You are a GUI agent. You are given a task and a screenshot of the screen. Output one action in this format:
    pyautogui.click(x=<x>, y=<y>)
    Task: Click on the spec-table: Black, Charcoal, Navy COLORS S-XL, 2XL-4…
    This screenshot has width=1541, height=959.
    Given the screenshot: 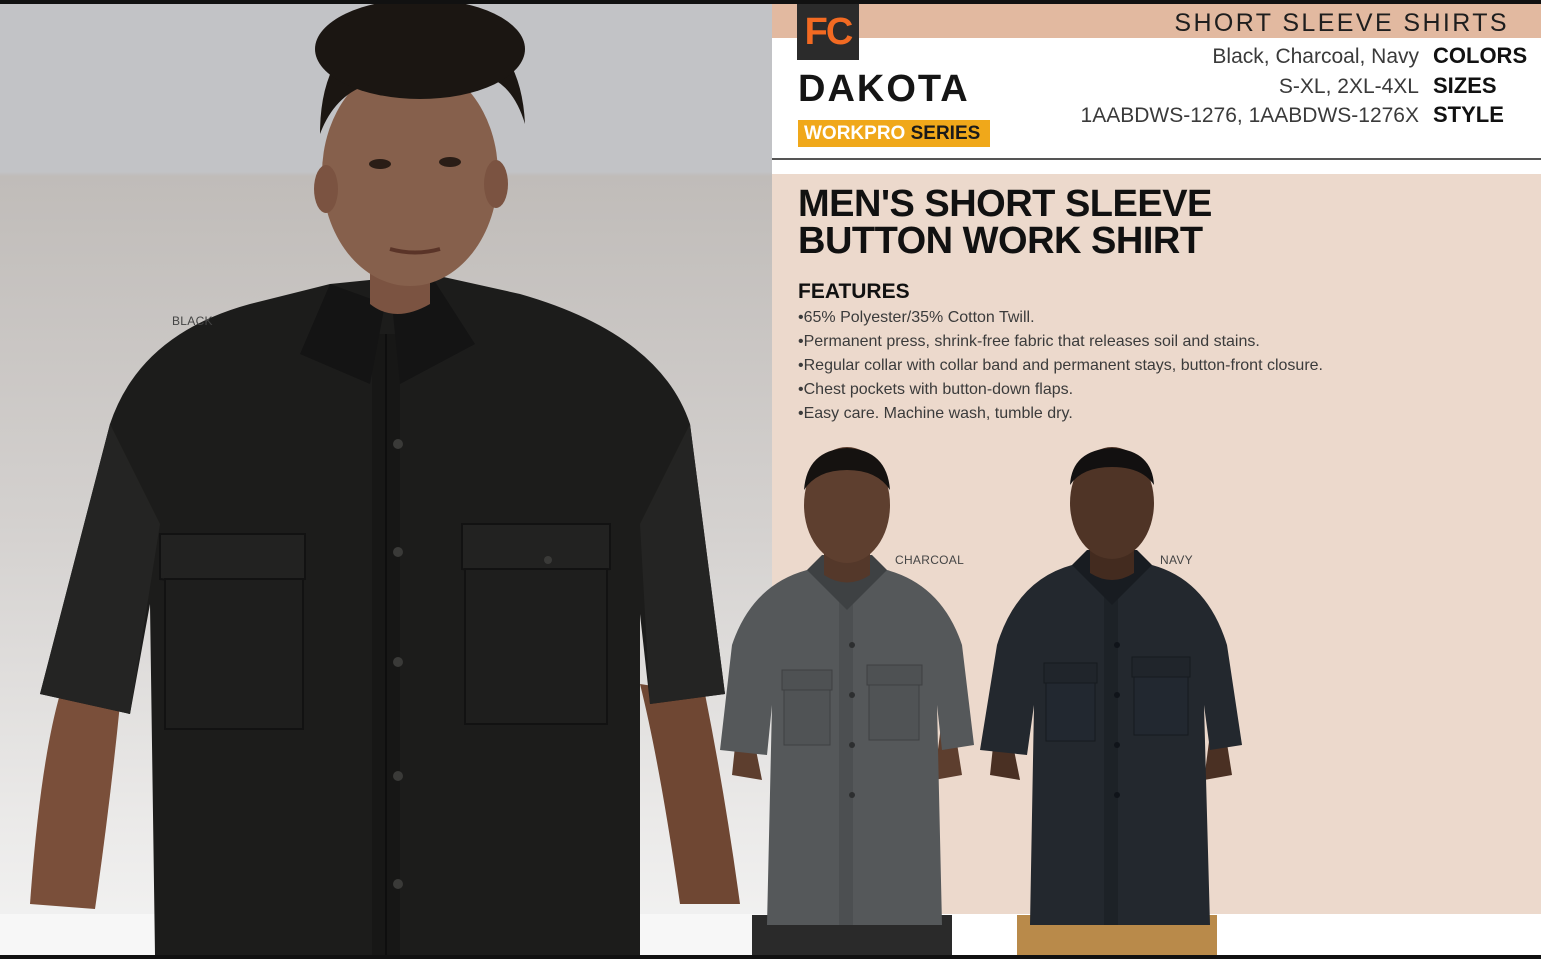 What is the action you would take?
    pyautogui.click(x=1304, y=87)
    